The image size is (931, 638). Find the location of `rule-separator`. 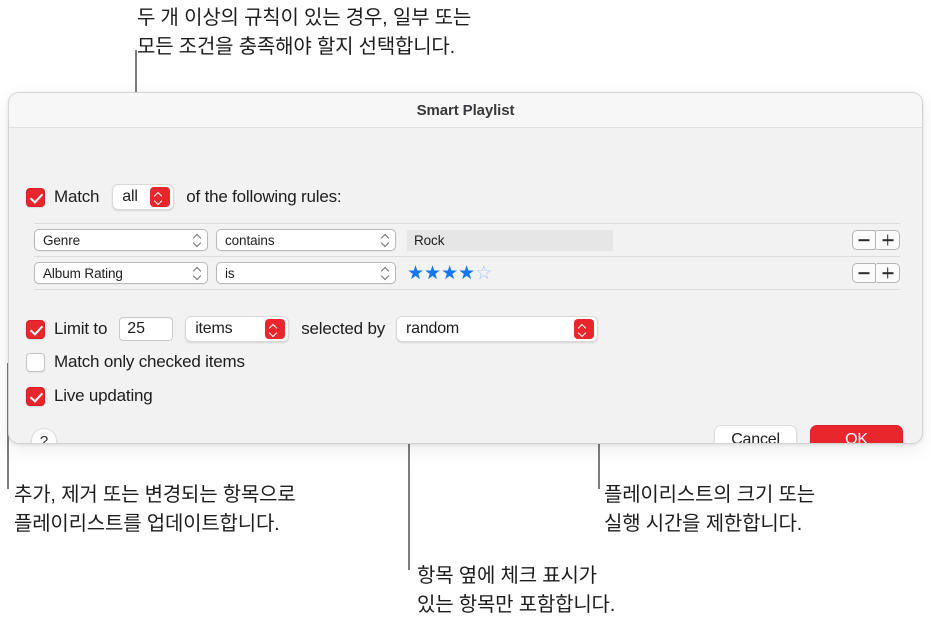

rule-separator is located at coordinates (467, 289).